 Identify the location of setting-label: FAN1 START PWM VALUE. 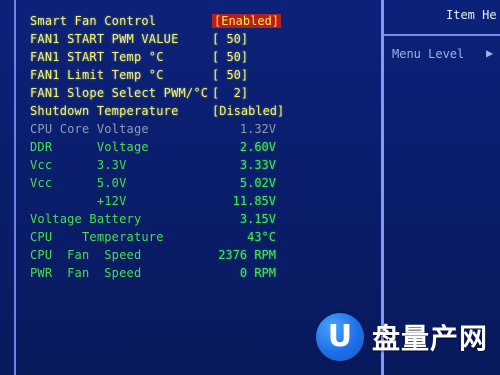
(104, 39).